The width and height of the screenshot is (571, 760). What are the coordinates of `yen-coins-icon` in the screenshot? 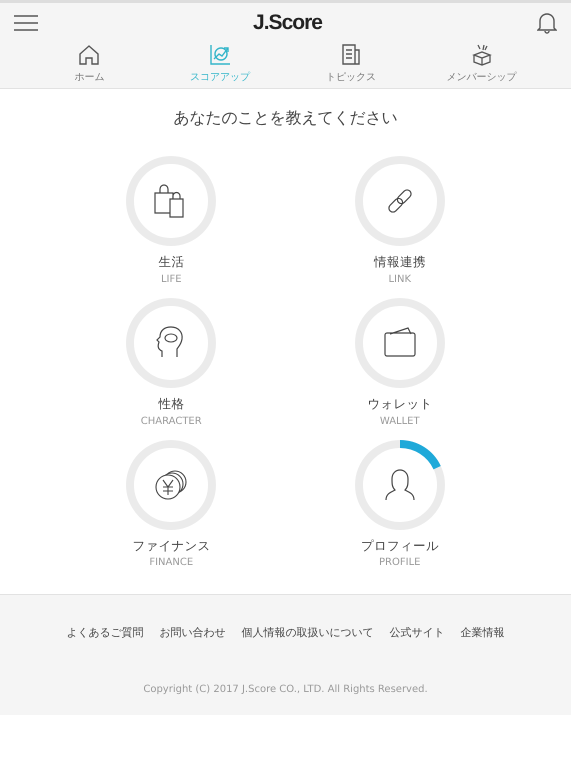 It's located at (171, 484).